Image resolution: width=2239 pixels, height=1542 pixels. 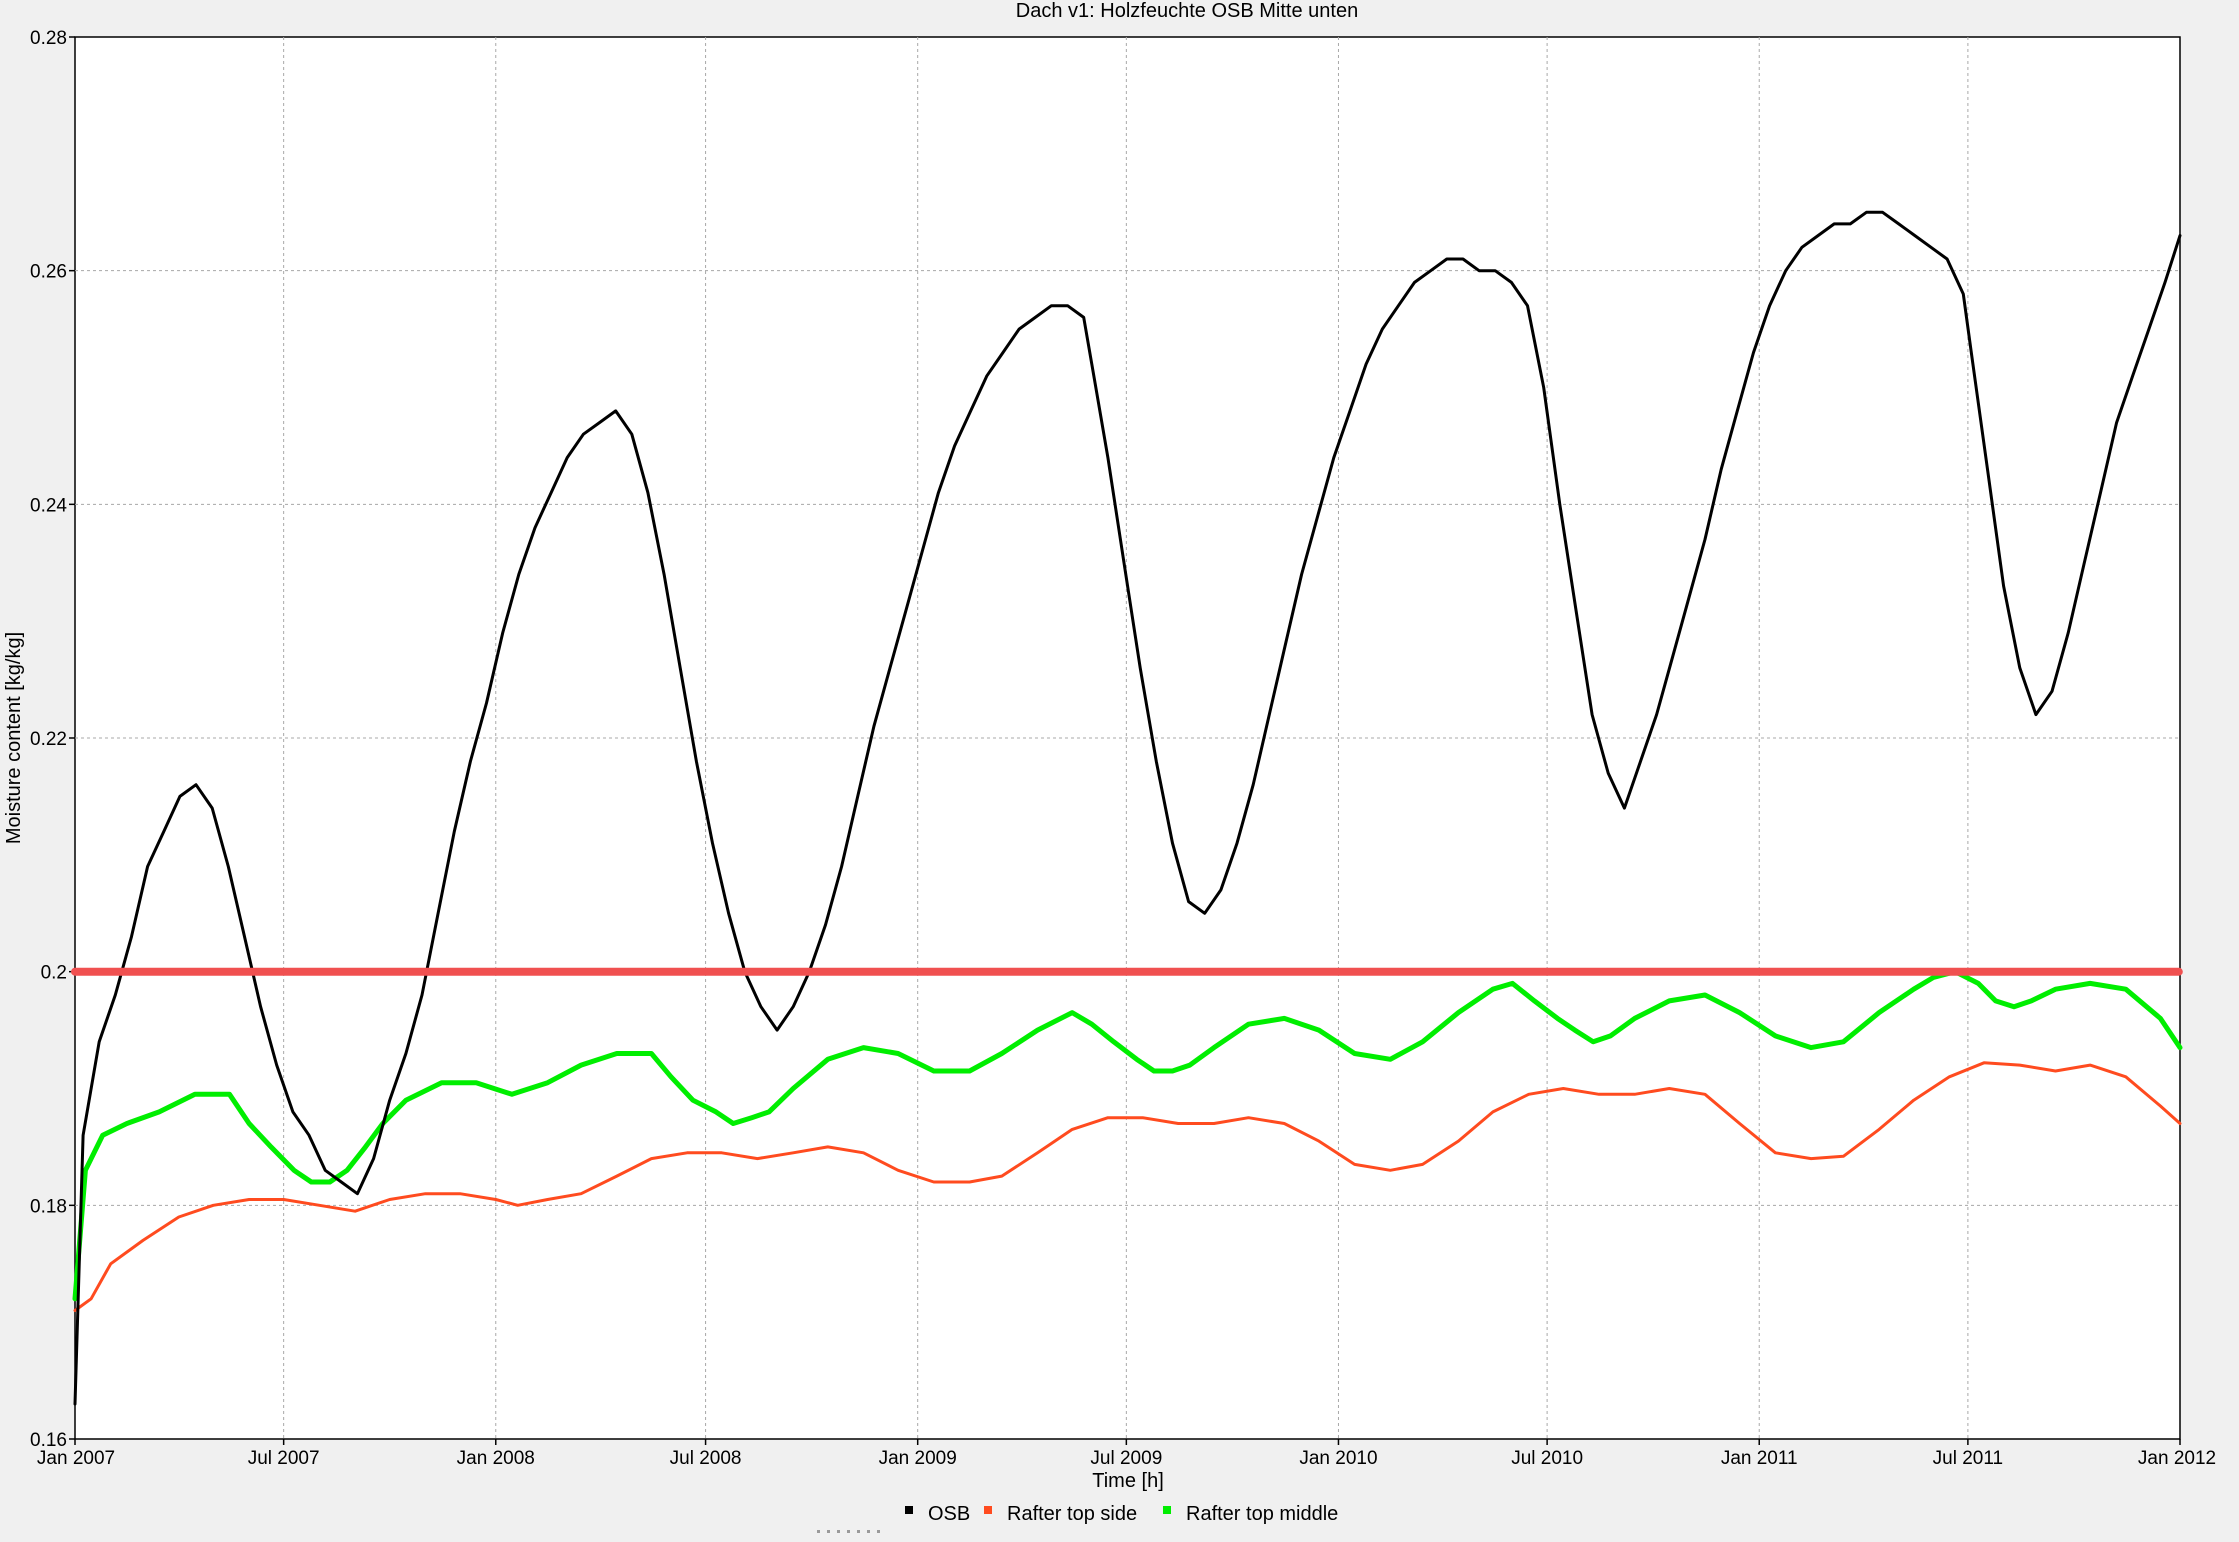 What do you see at coordinates (918, 1458) in the screenshot?
I see `x-tick-label: Jan 2009` at bounding box center [918, 1458].